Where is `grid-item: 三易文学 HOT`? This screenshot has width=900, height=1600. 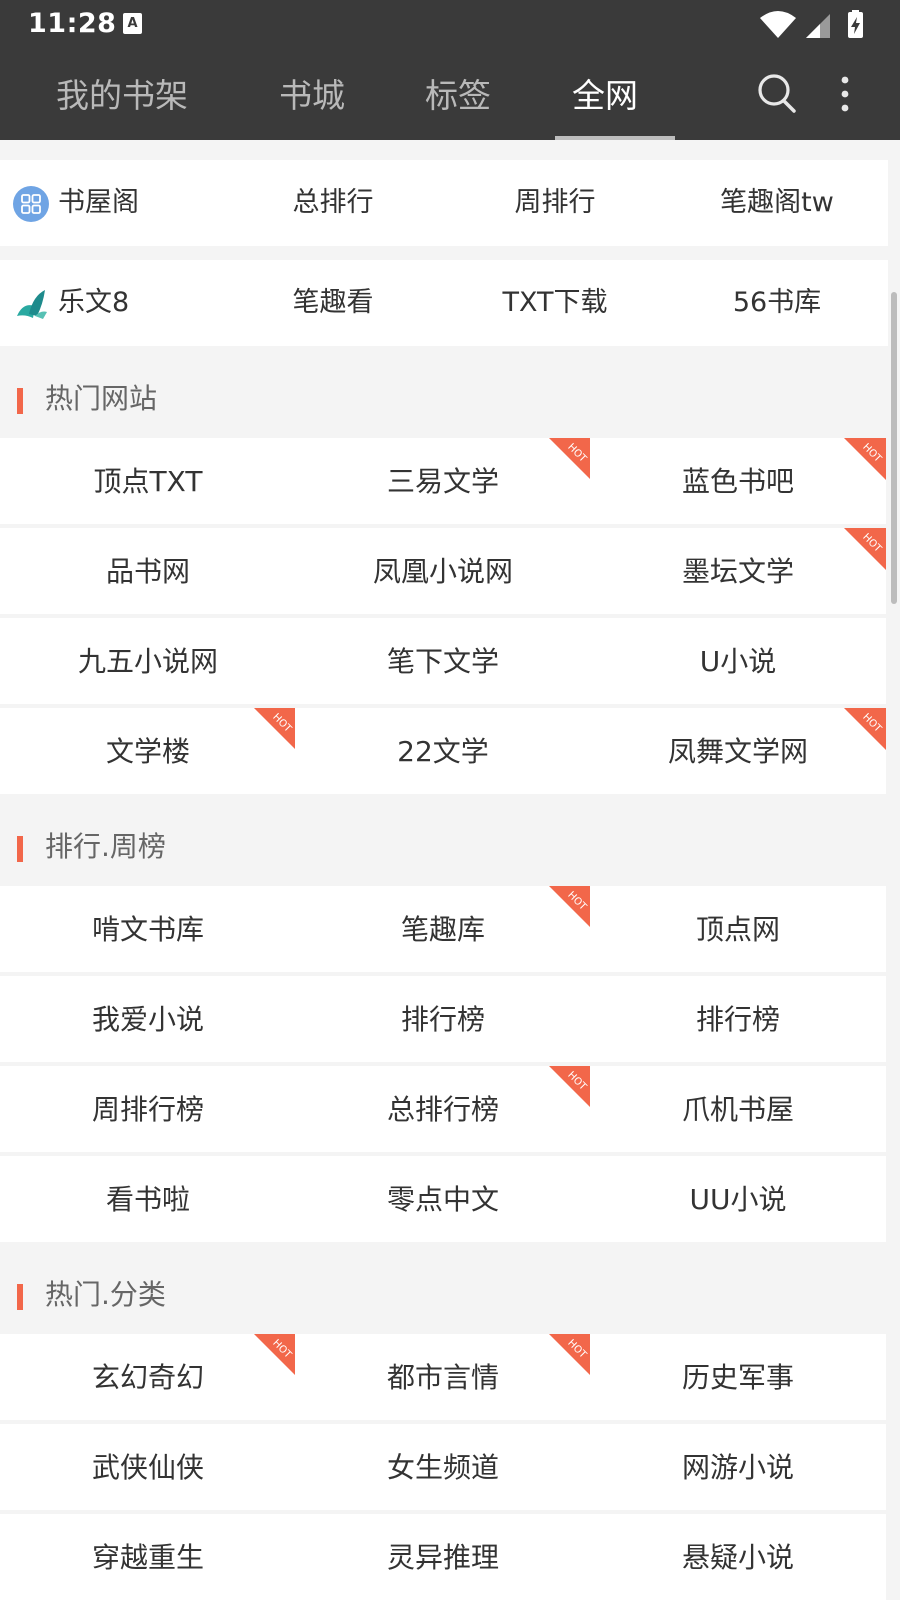 grid-item: 三易文学 HOT is located at coordinates (443, 481).